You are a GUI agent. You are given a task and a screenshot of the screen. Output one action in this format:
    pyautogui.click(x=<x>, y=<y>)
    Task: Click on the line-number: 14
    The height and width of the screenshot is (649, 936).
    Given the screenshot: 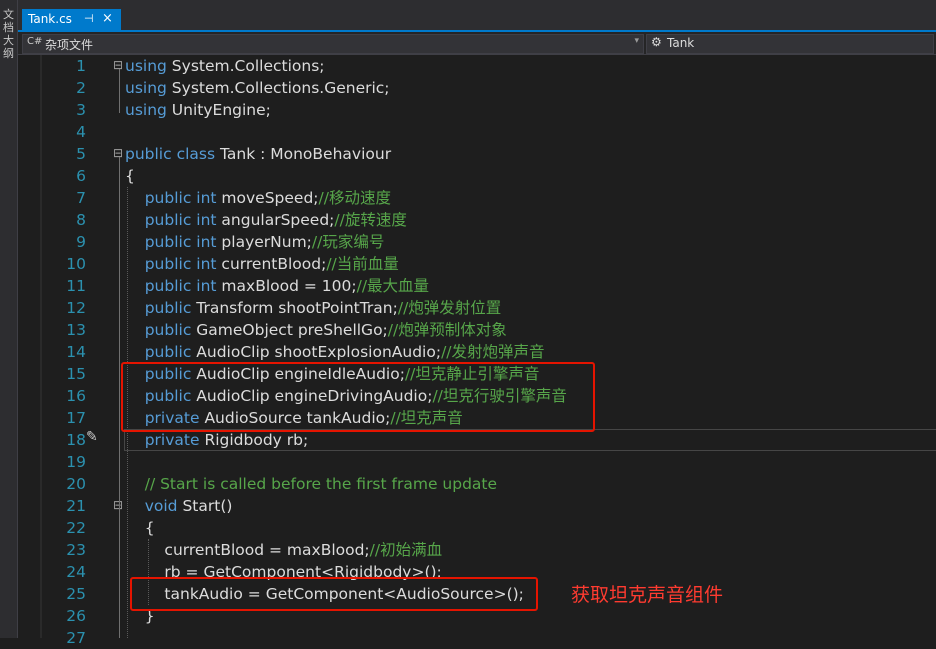 What is the action you would take?
    pyautogui.click(x=76, y=352)
    